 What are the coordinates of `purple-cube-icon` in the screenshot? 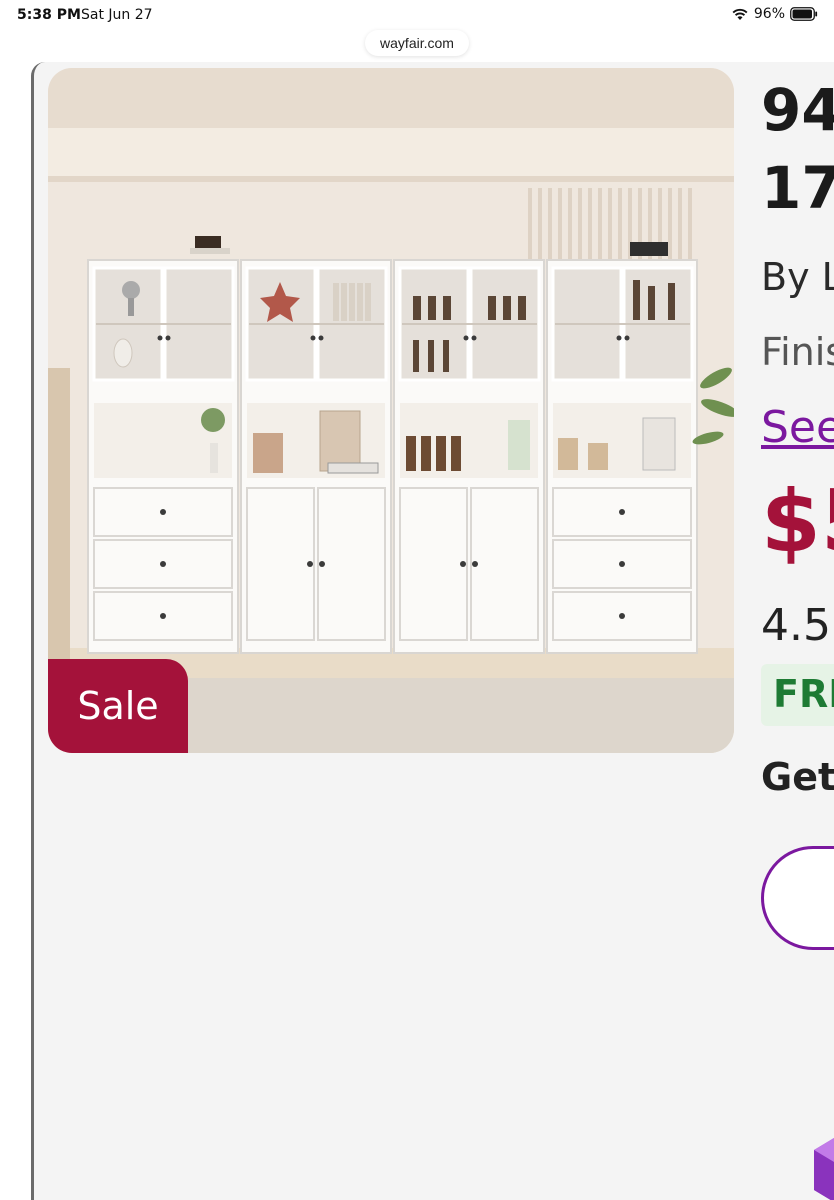 It's located at (819, 1160).